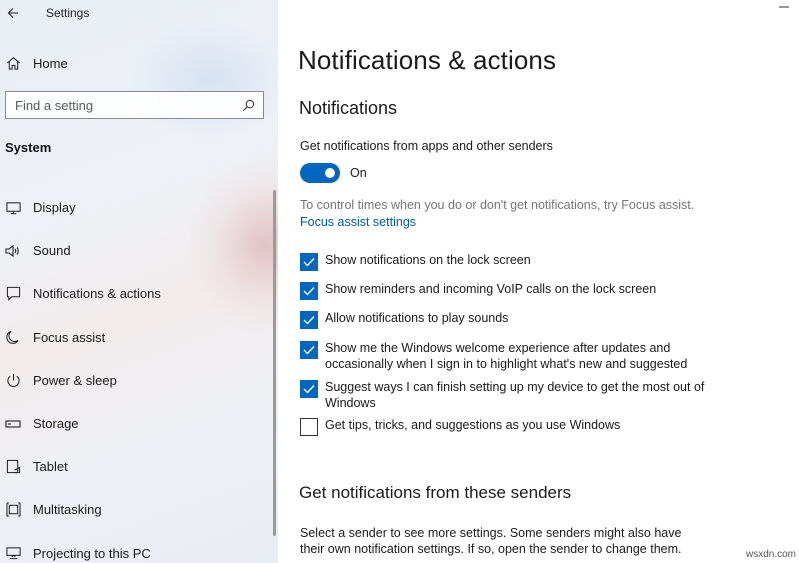  What do you see at coordinates (52, 251) in the screenshot?
I see `sidebar-item-label: Sound` at bounding box center [52, 251].